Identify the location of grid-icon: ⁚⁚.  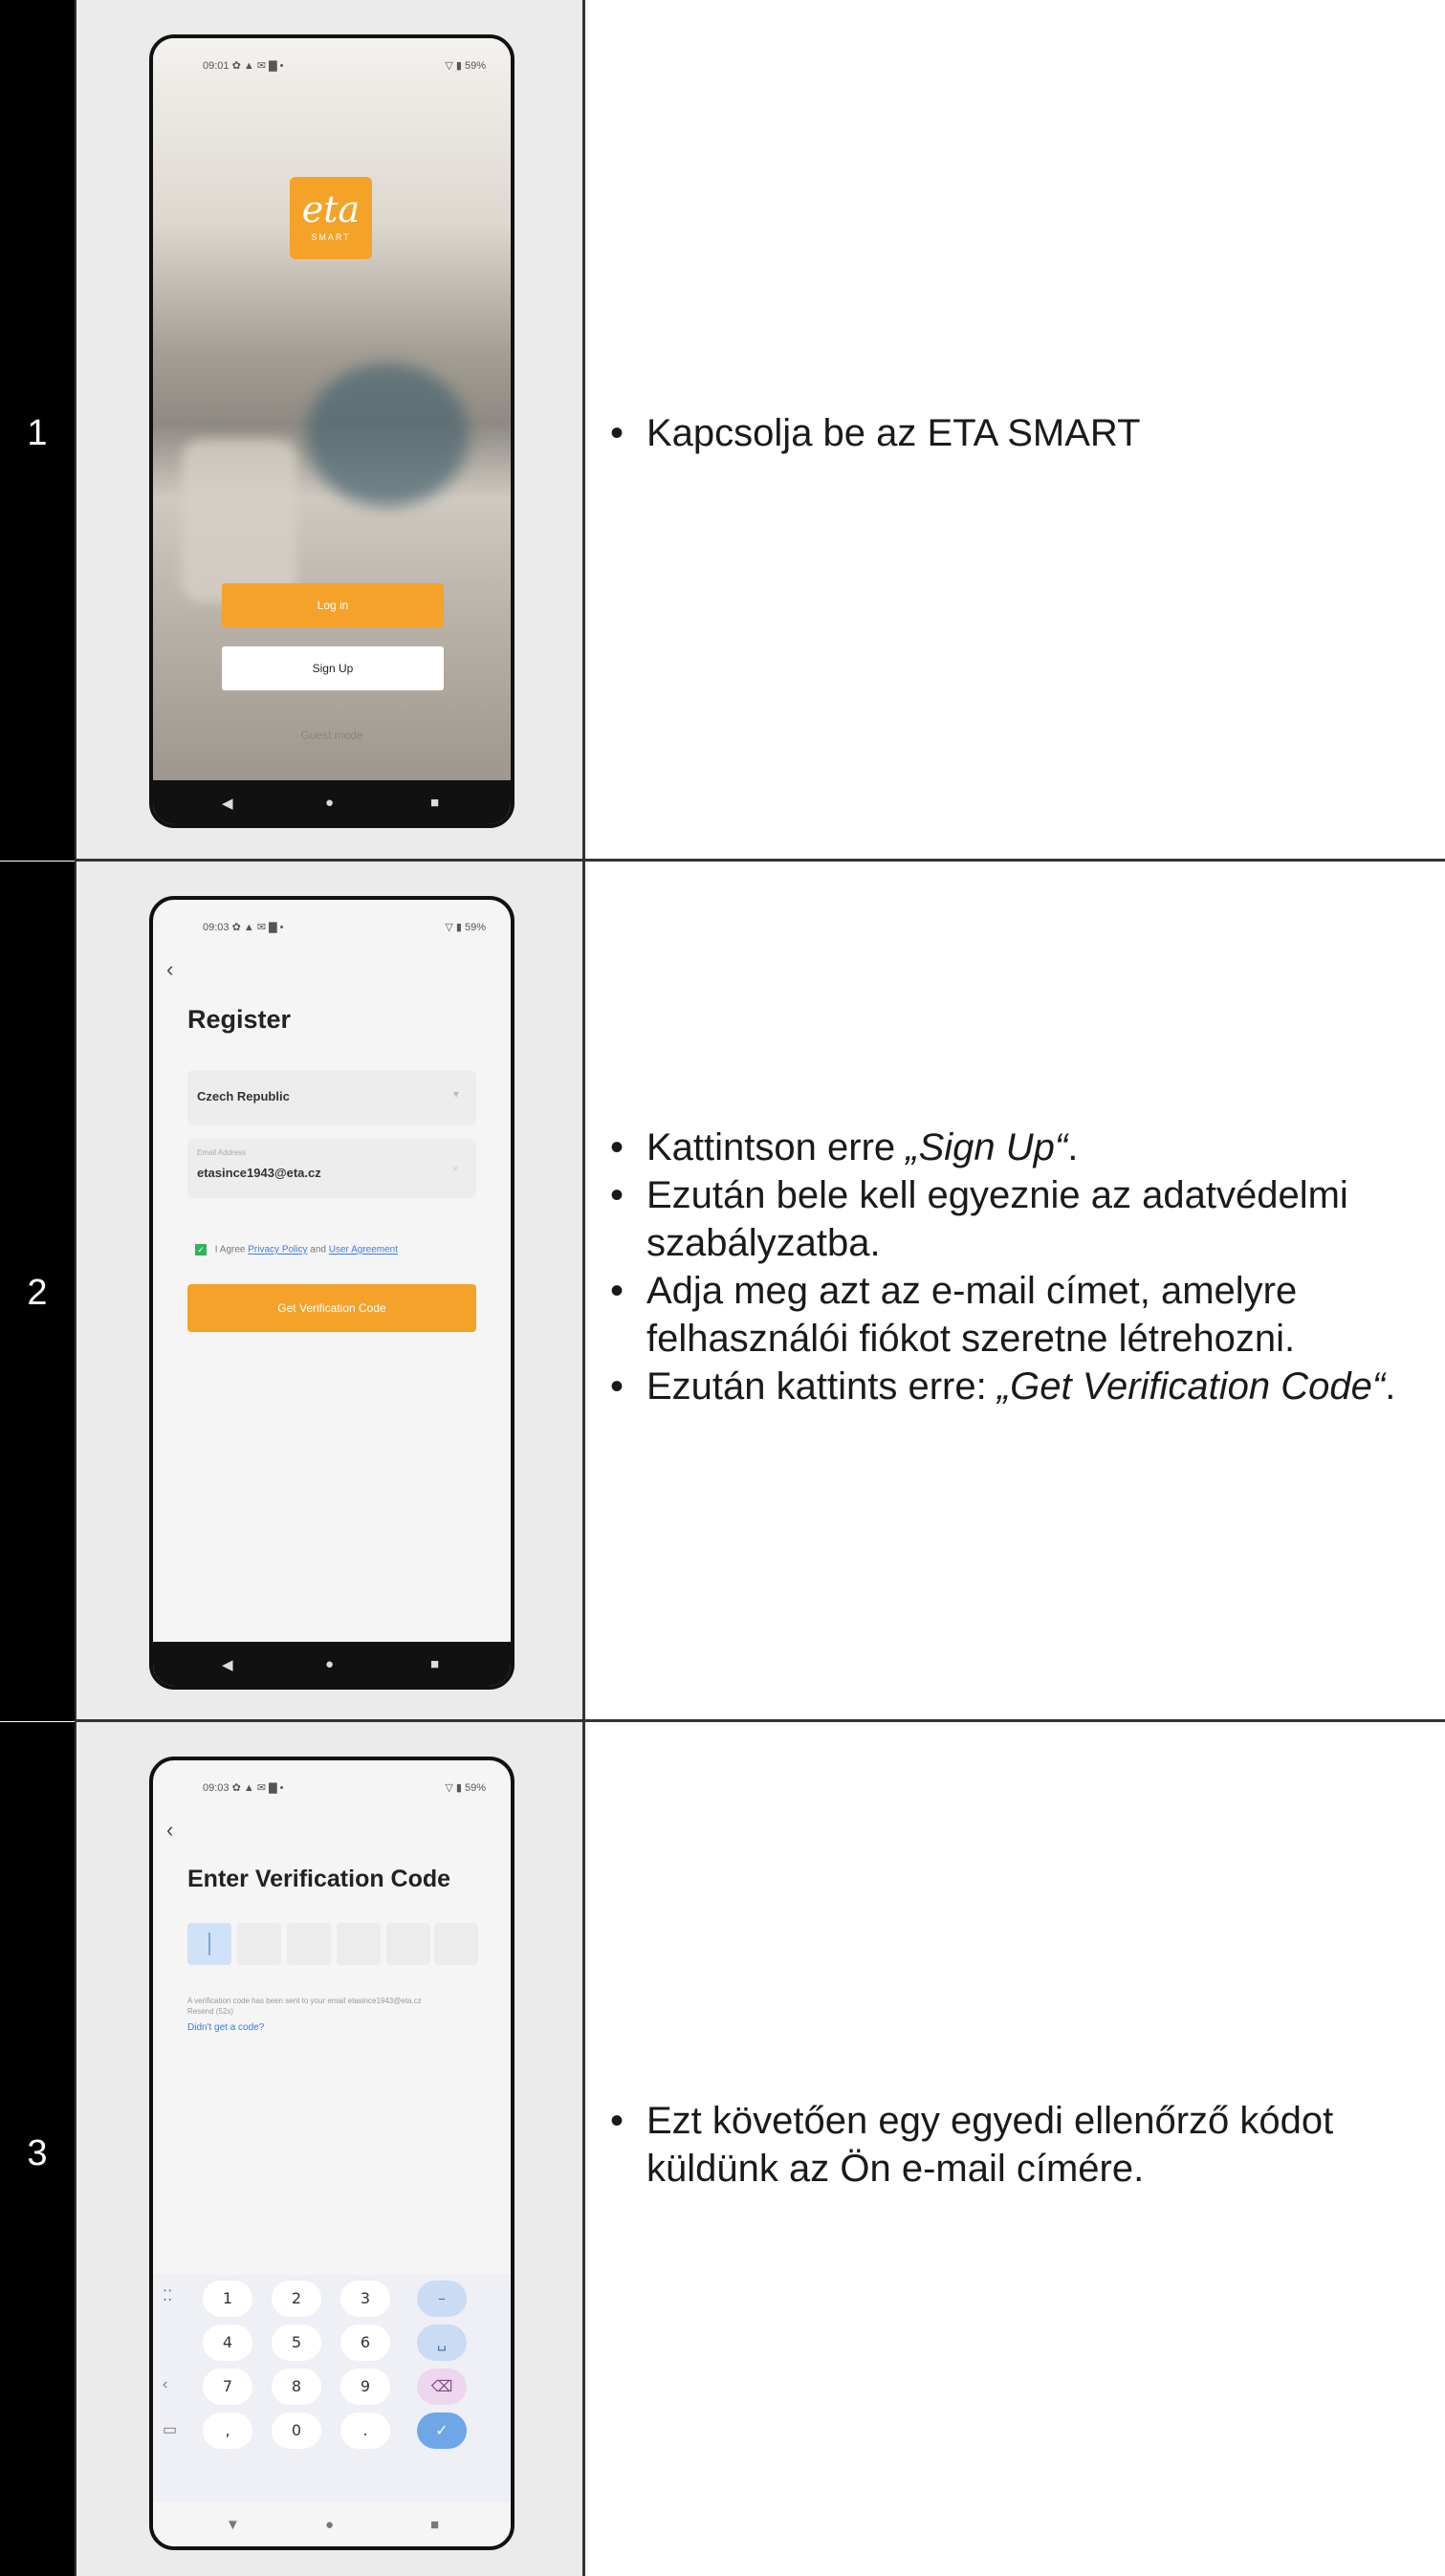
(167, 2295).